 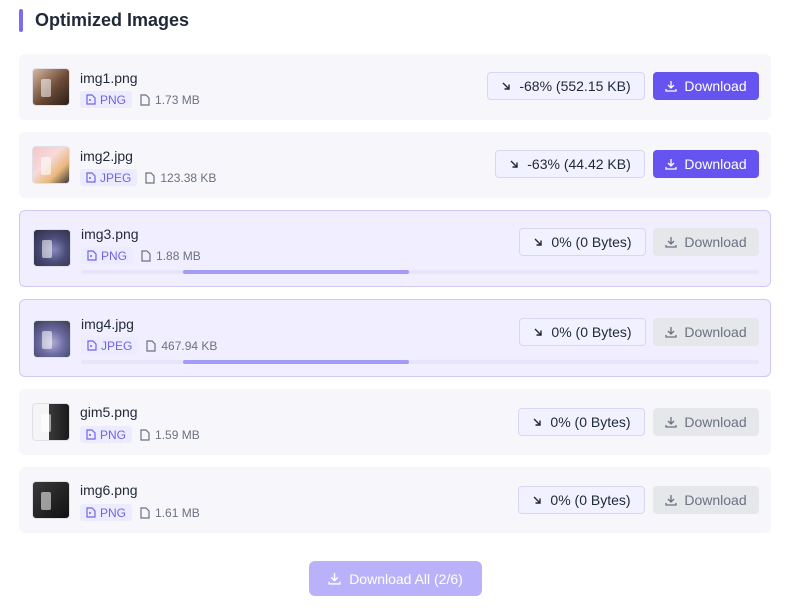 I want to click on file-name: img3.png, so click(x=110, y=234).